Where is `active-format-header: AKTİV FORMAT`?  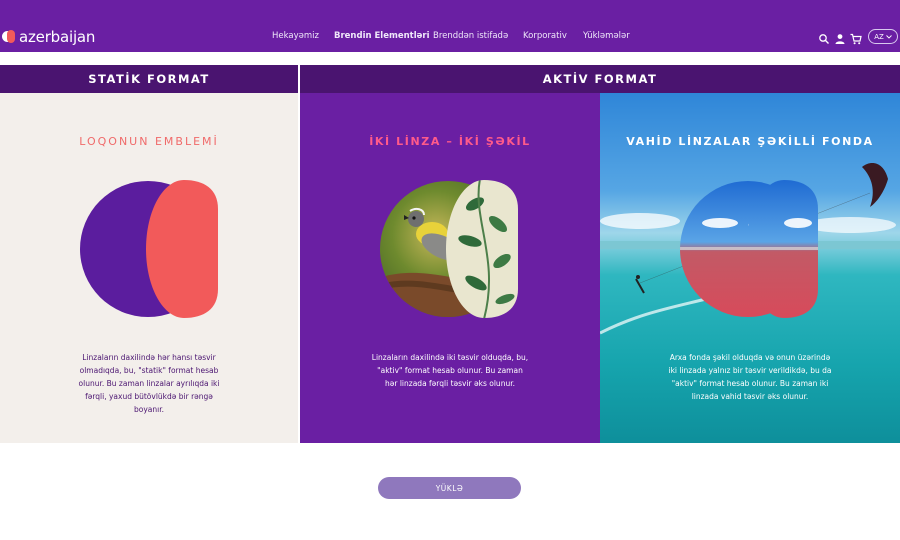
active-format-header: AKTİV FORMAT is located at coordinates (600, 79).